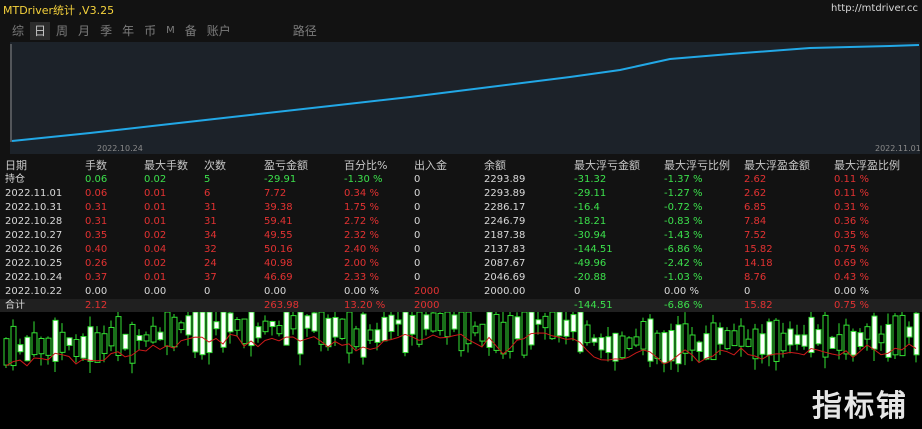  I want to click on tab-currency: 币, so click(150, 31).